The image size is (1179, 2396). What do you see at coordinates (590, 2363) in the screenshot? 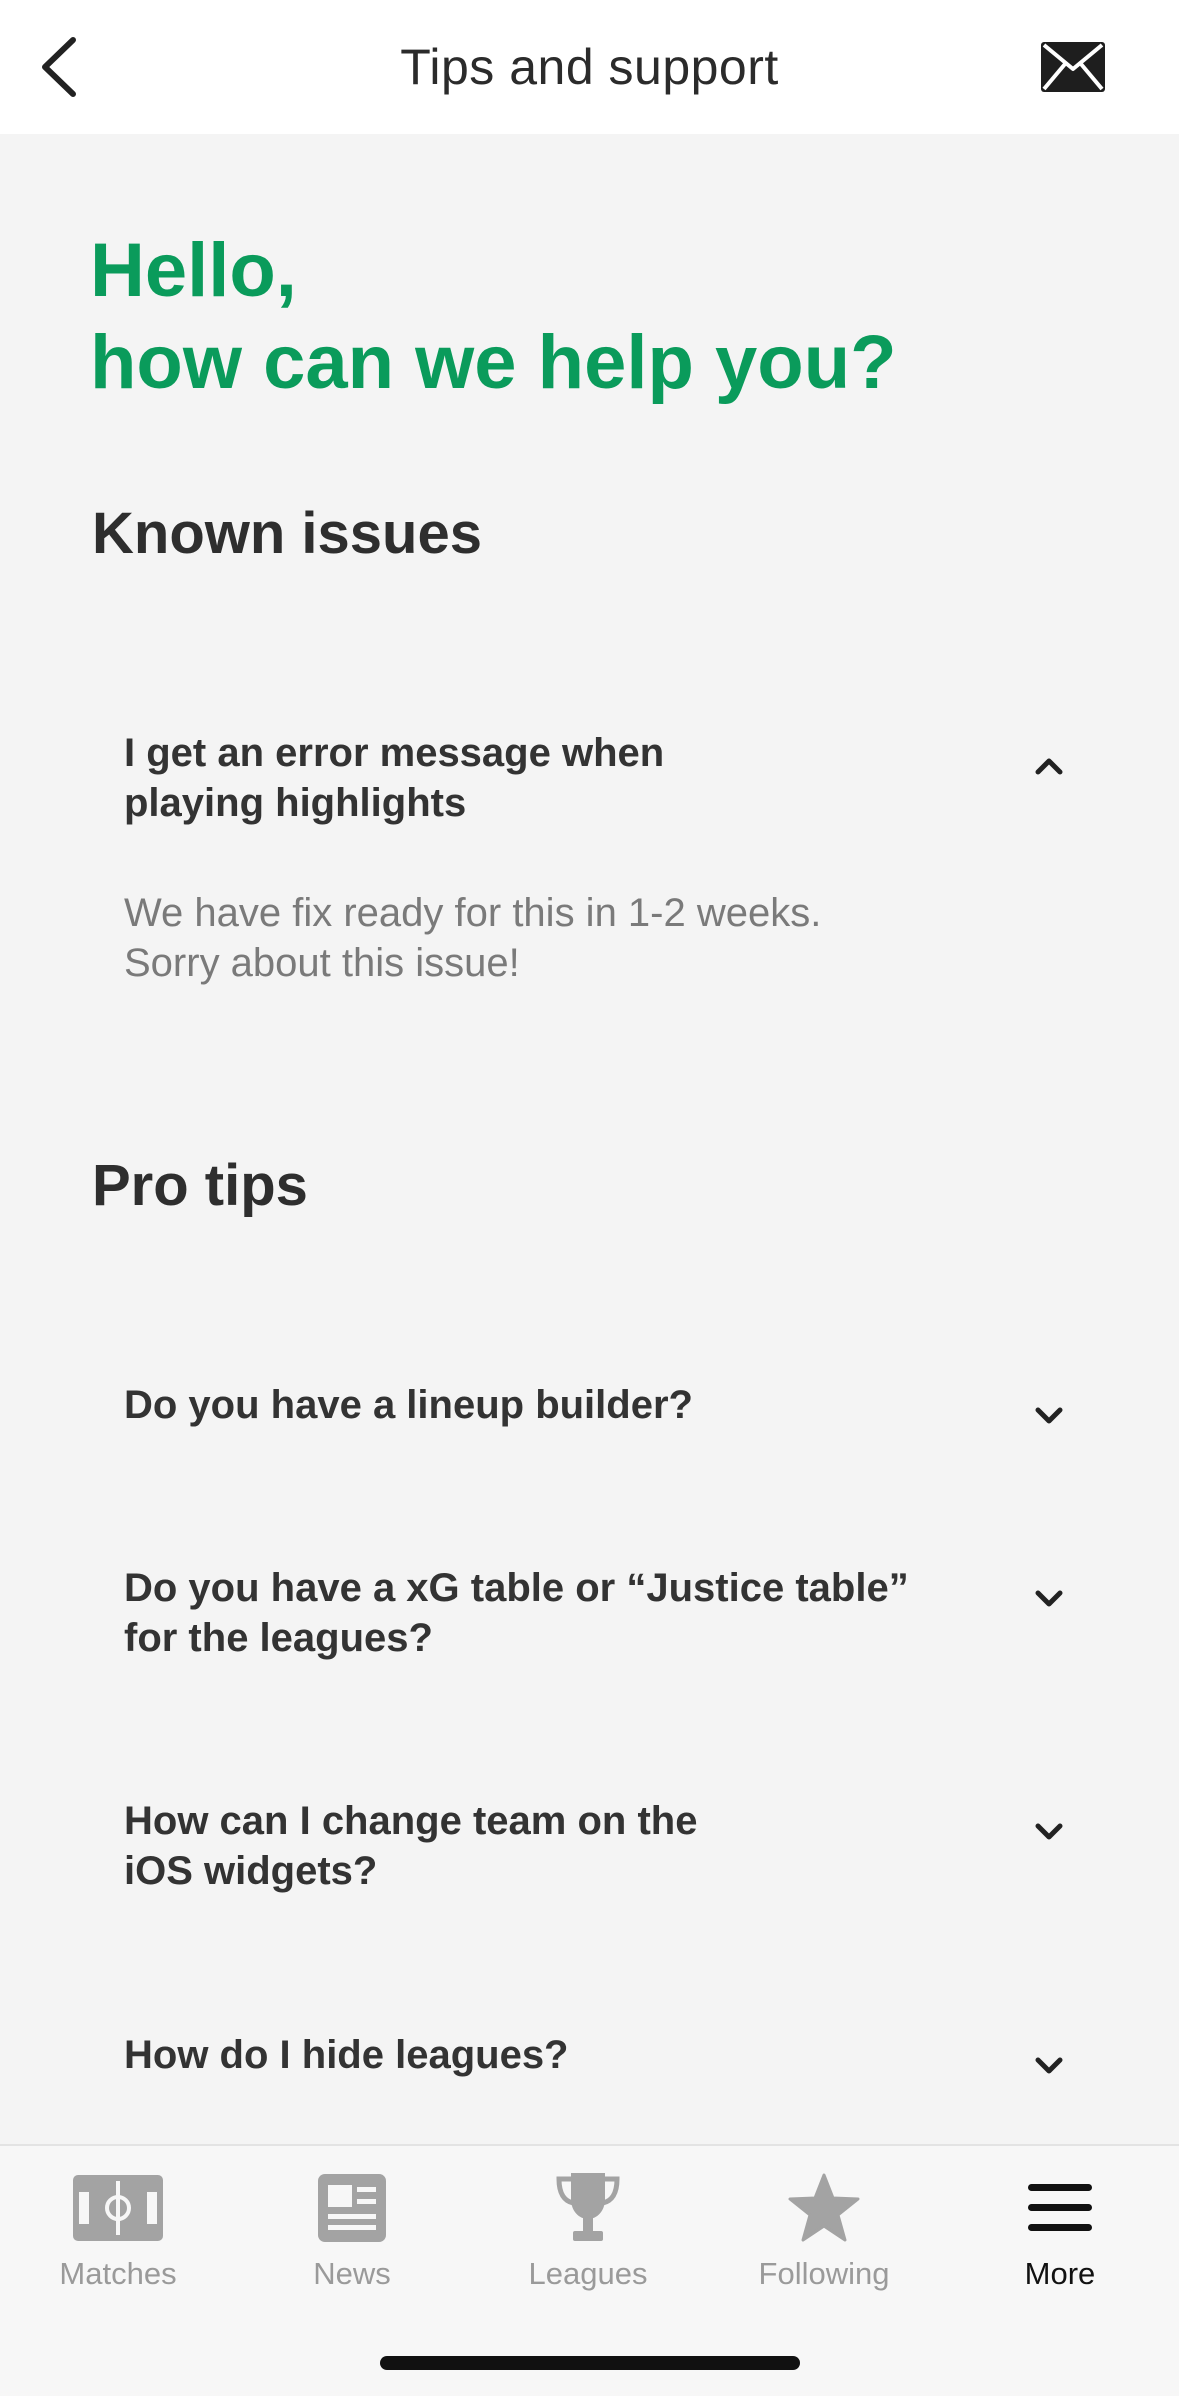
I see `home-indicator` at bounding box center [590, 2363].